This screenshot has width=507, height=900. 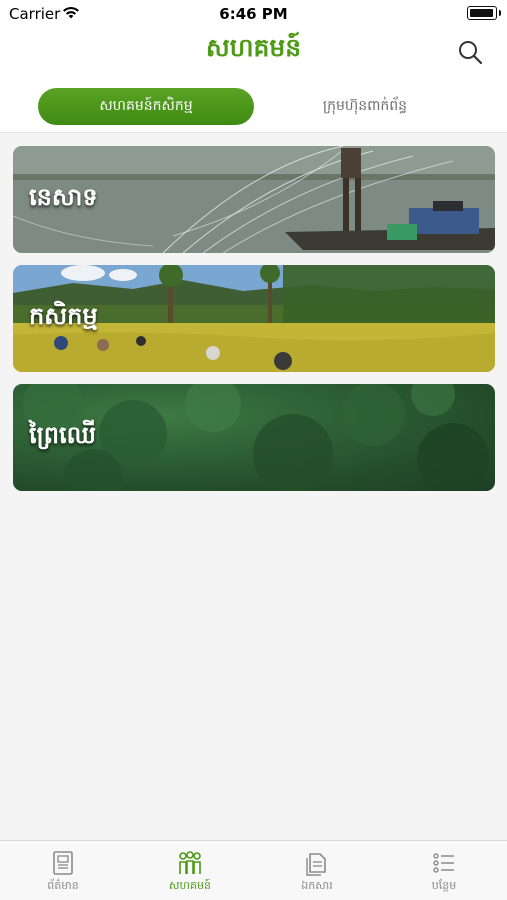 I want to click on tab-documents: ឯកសារ, so click(x=317, y=870).